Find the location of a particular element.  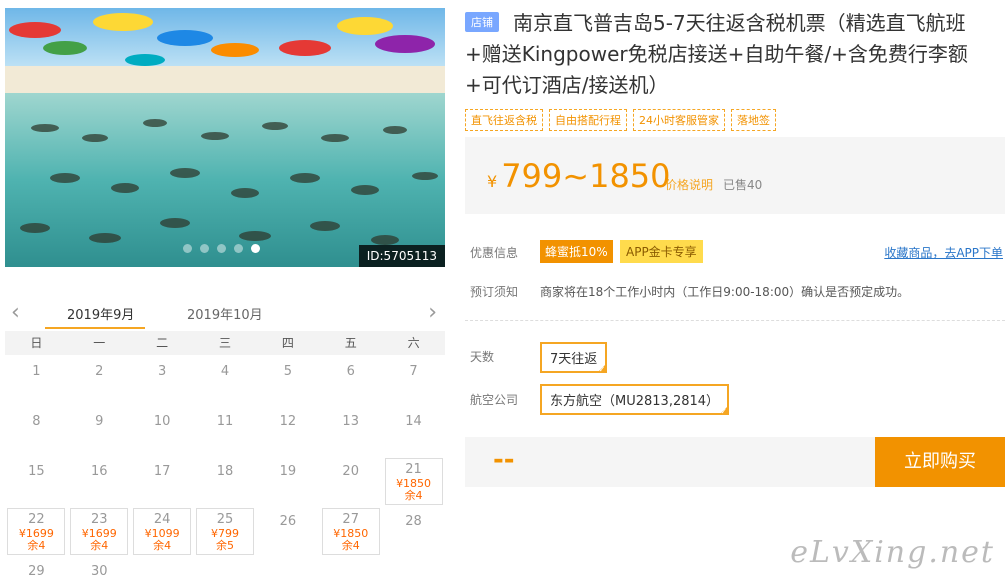

day-number: 29 is located at coordinates (36, 571).